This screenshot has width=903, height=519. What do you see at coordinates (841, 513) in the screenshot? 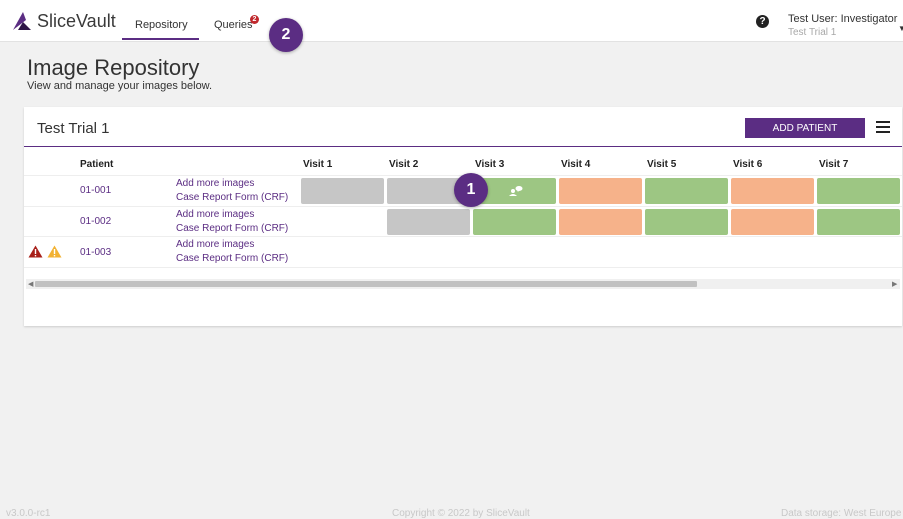
I see `data-storage-text: Data storage: West Europe` at bounding box center [841, 513].